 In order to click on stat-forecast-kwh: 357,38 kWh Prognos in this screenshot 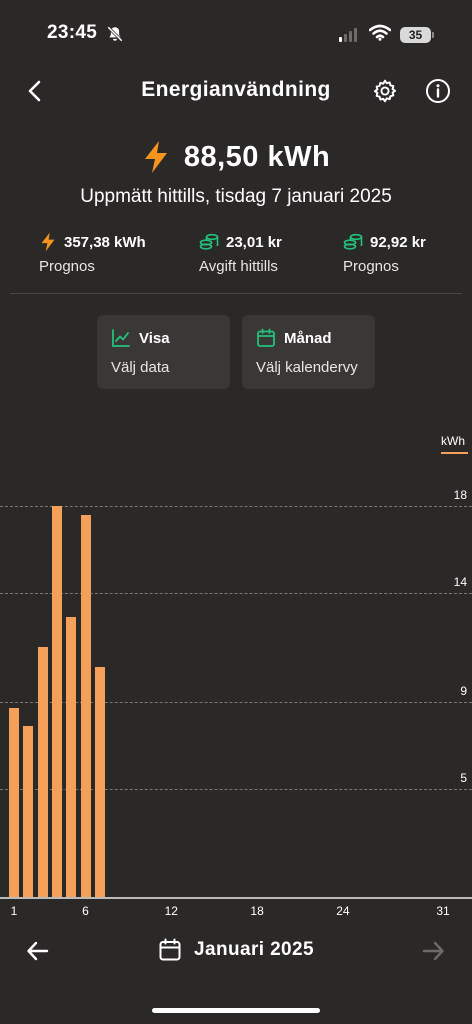, I will do `click(92, 253)`.